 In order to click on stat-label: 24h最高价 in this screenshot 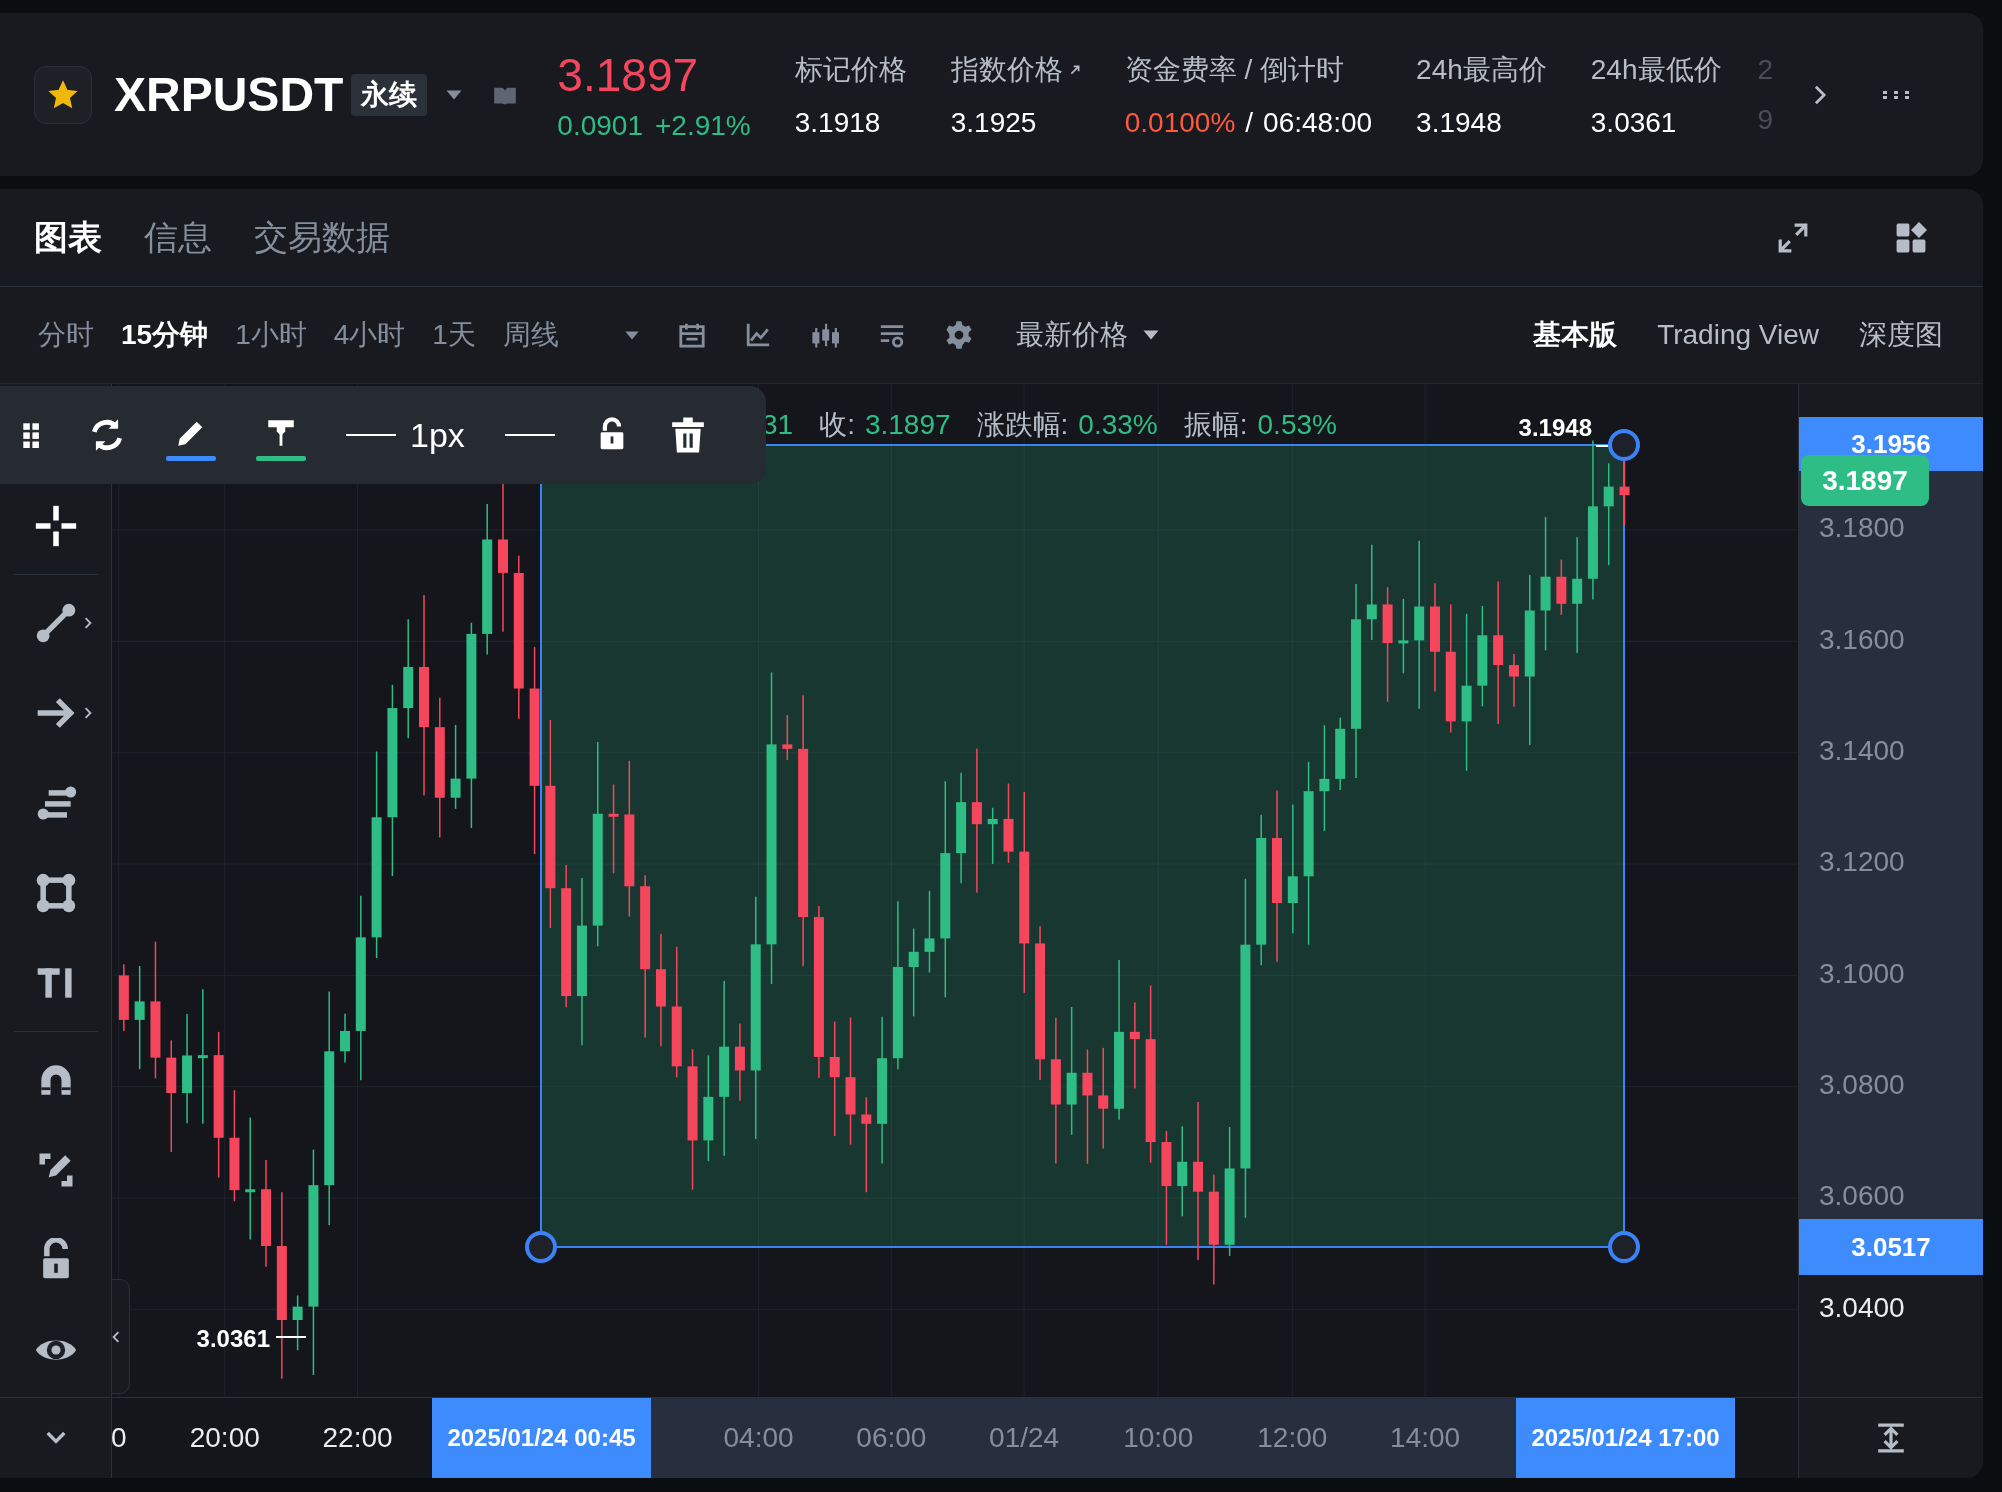, I will do `click(1481, 69)`.